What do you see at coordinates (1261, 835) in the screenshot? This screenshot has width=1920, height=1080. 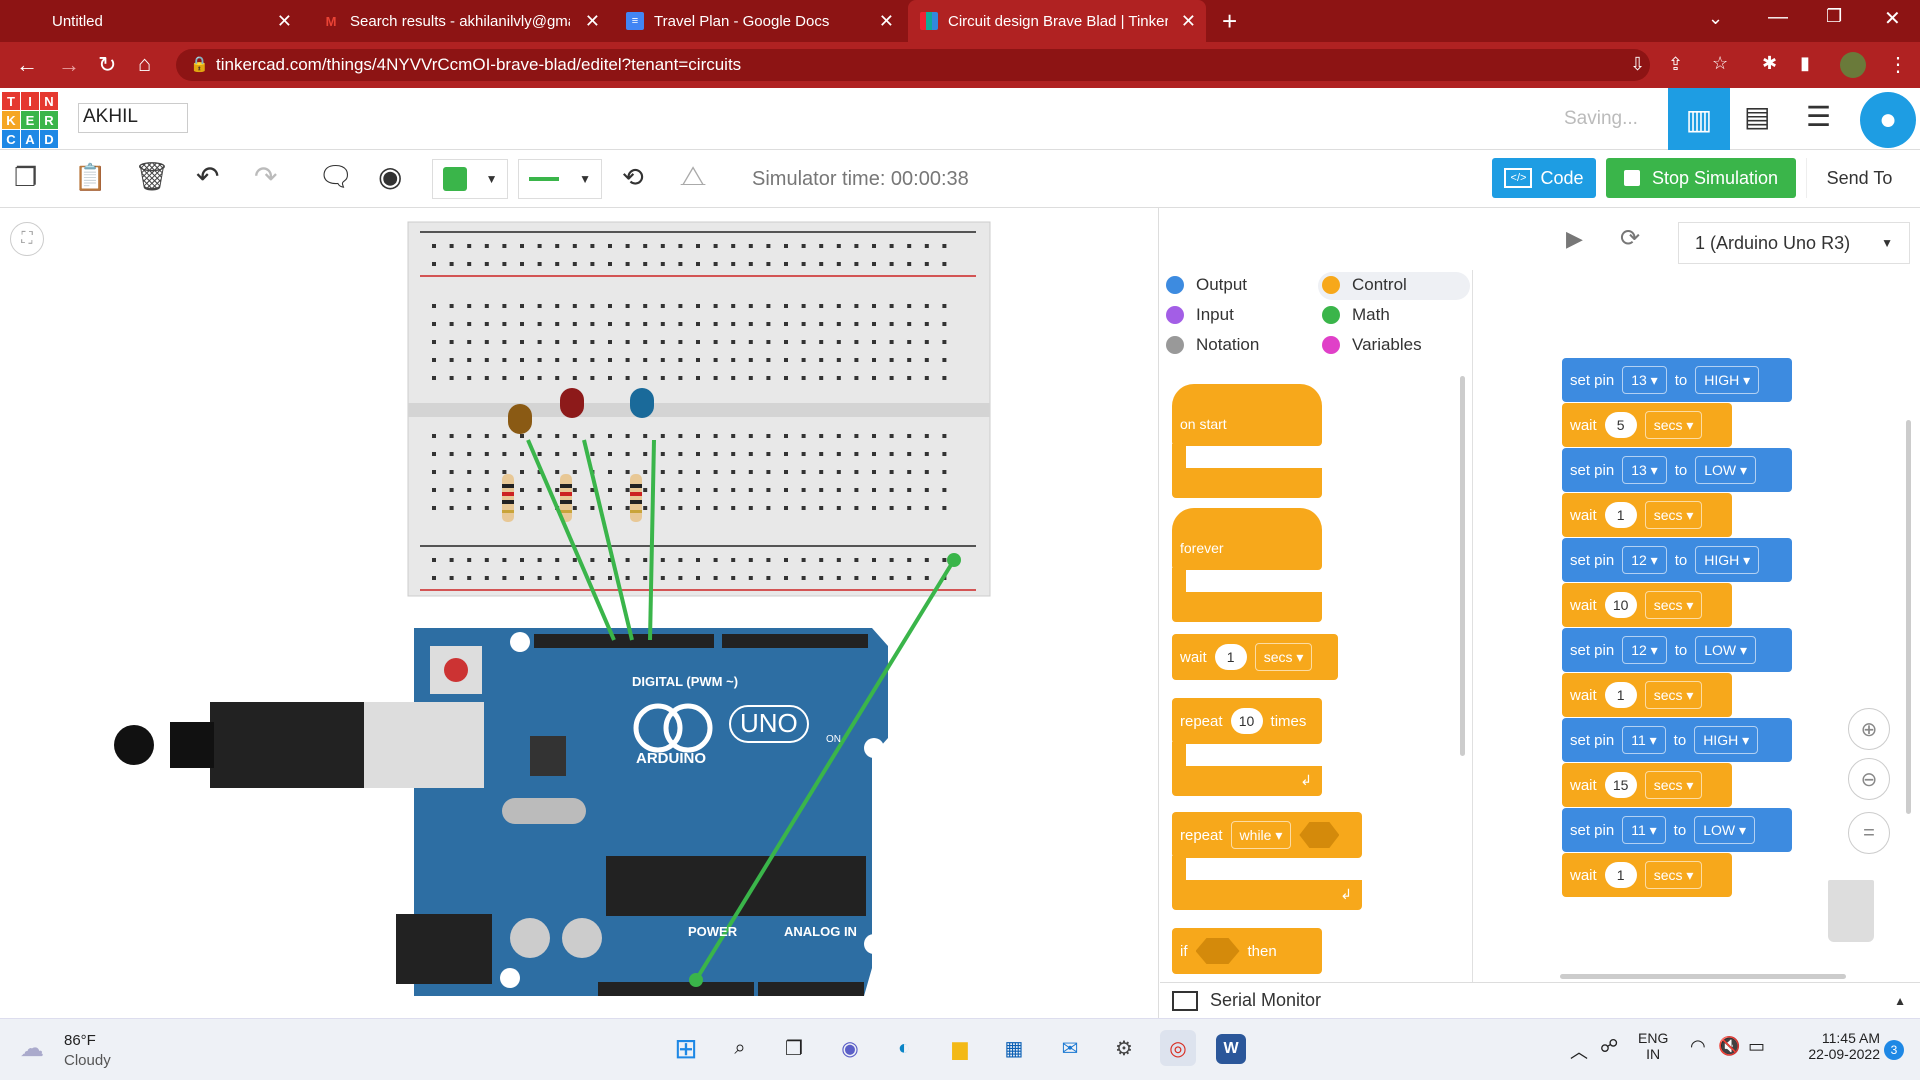 I see `while-dropdown: while ▾` at bounding box center [1261, 835].